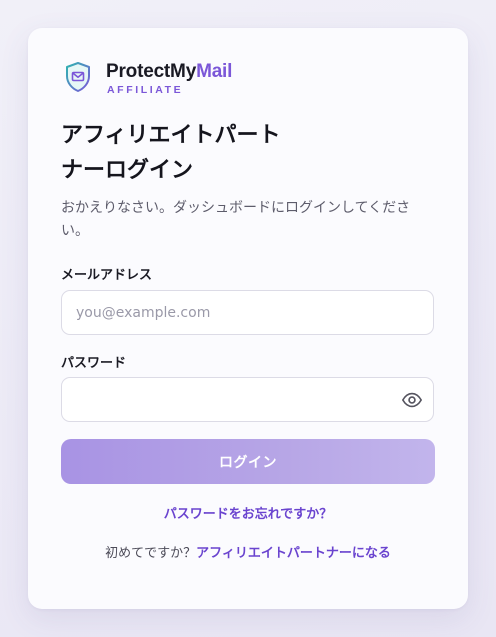 This screenshot has width=496, height=637. What do you see at coordinates (107, 275) in the screenshot?
I see `email-label: メールアドレス` at bounding box center [107, 275].